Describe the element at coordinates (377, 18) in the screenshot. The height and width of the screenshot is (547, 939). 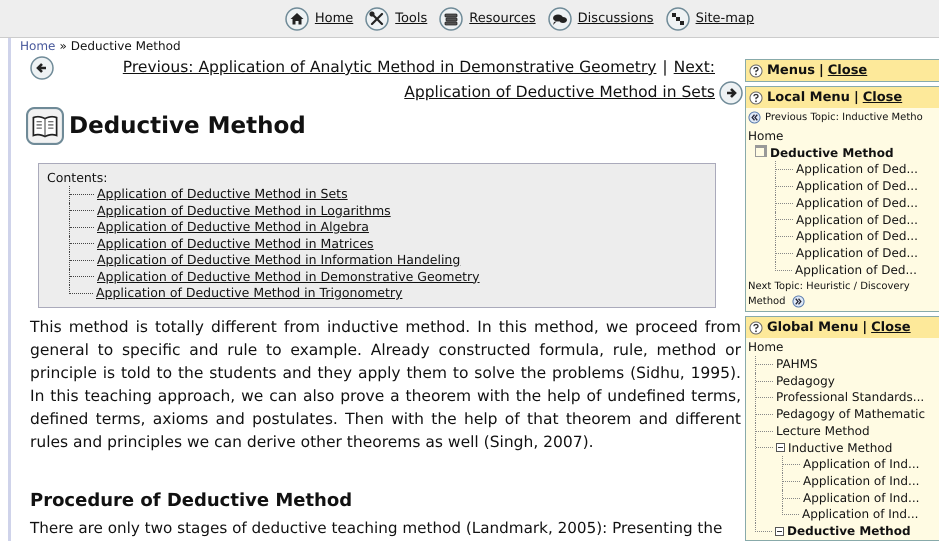
I see `tools-icon` at that location.